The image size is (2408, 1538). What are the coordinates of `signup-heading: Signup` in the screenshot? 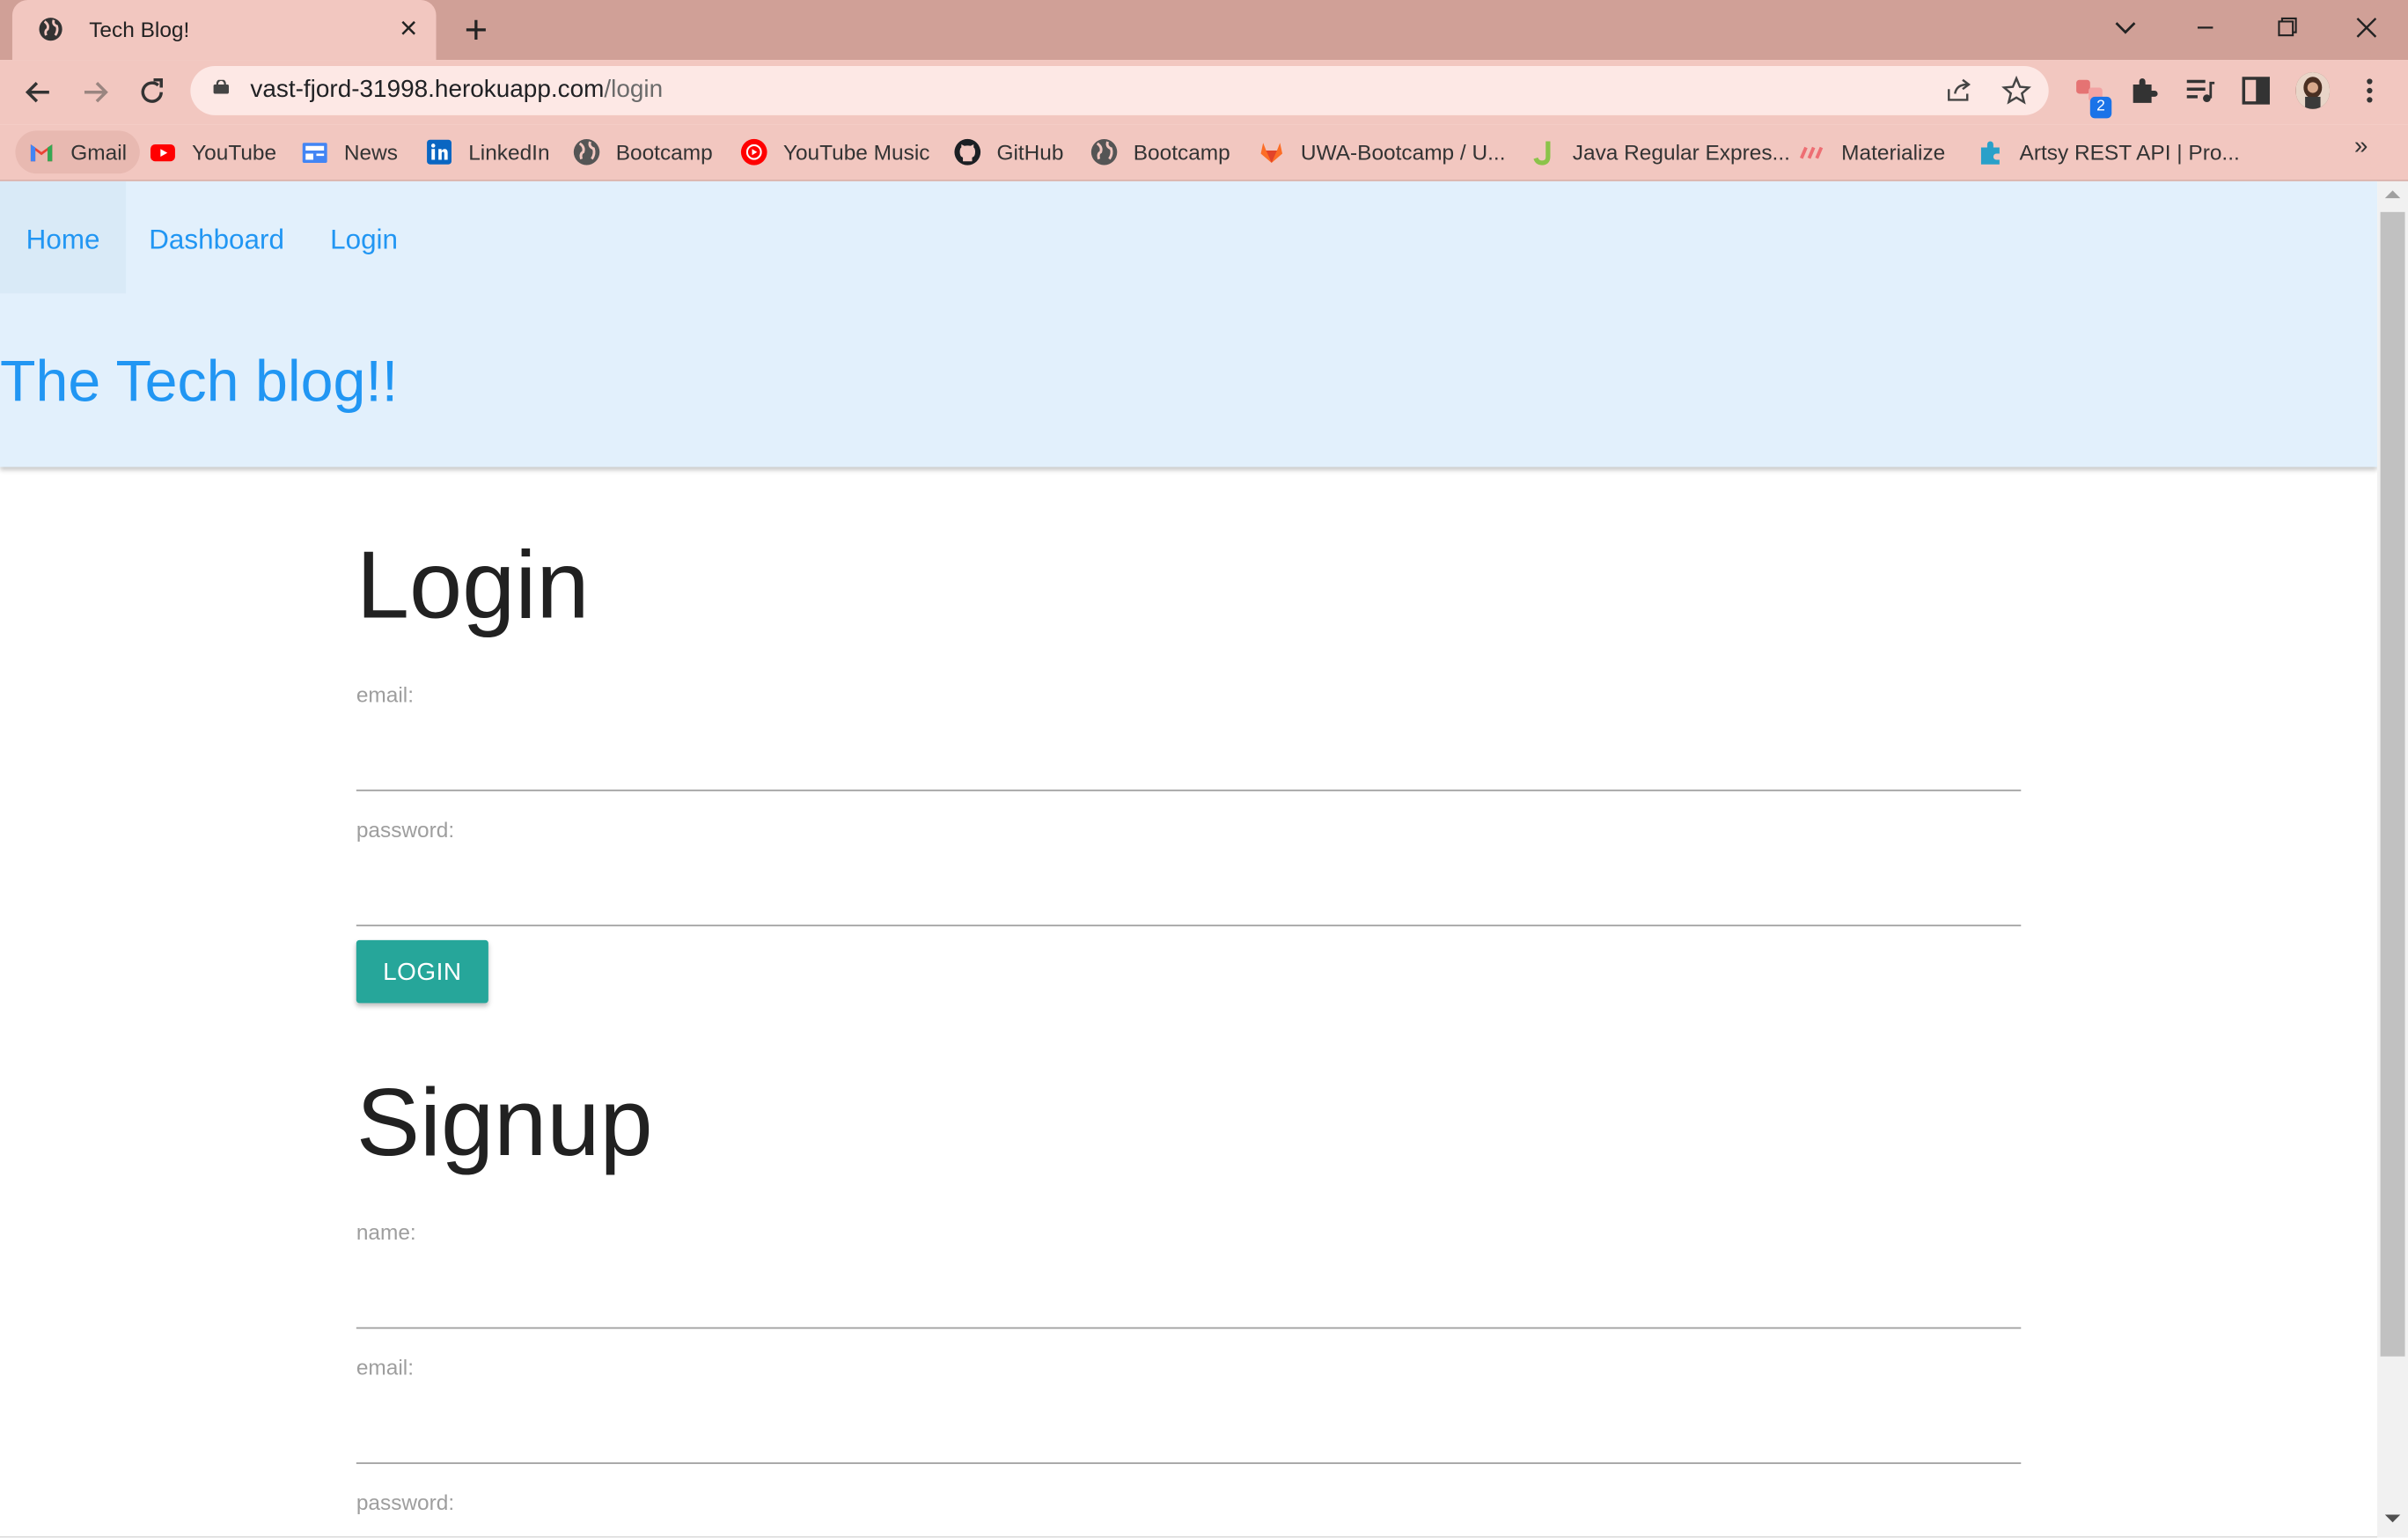 It's located at (504, 1124).